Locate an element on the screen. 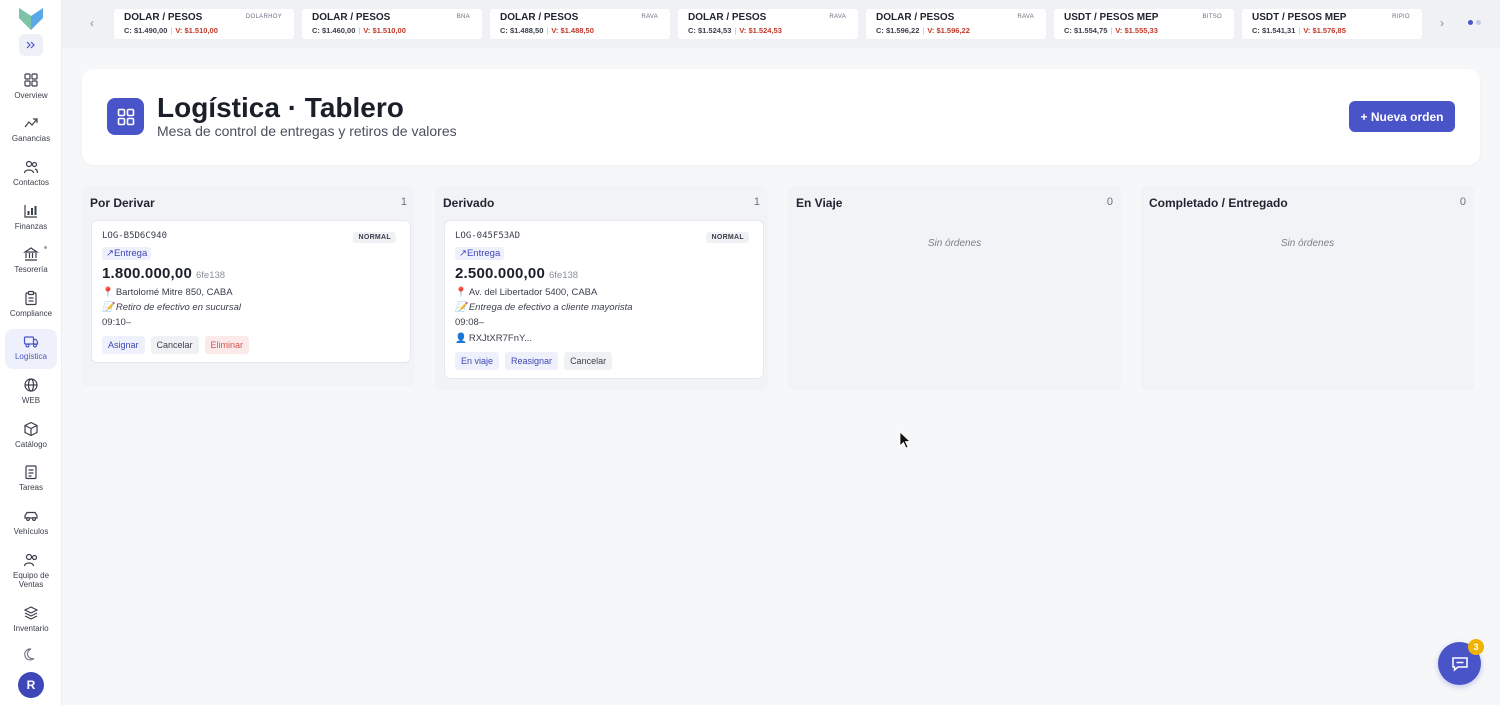  ticker-sell: V: $1.524,53 is located at coordinates (760, 30).